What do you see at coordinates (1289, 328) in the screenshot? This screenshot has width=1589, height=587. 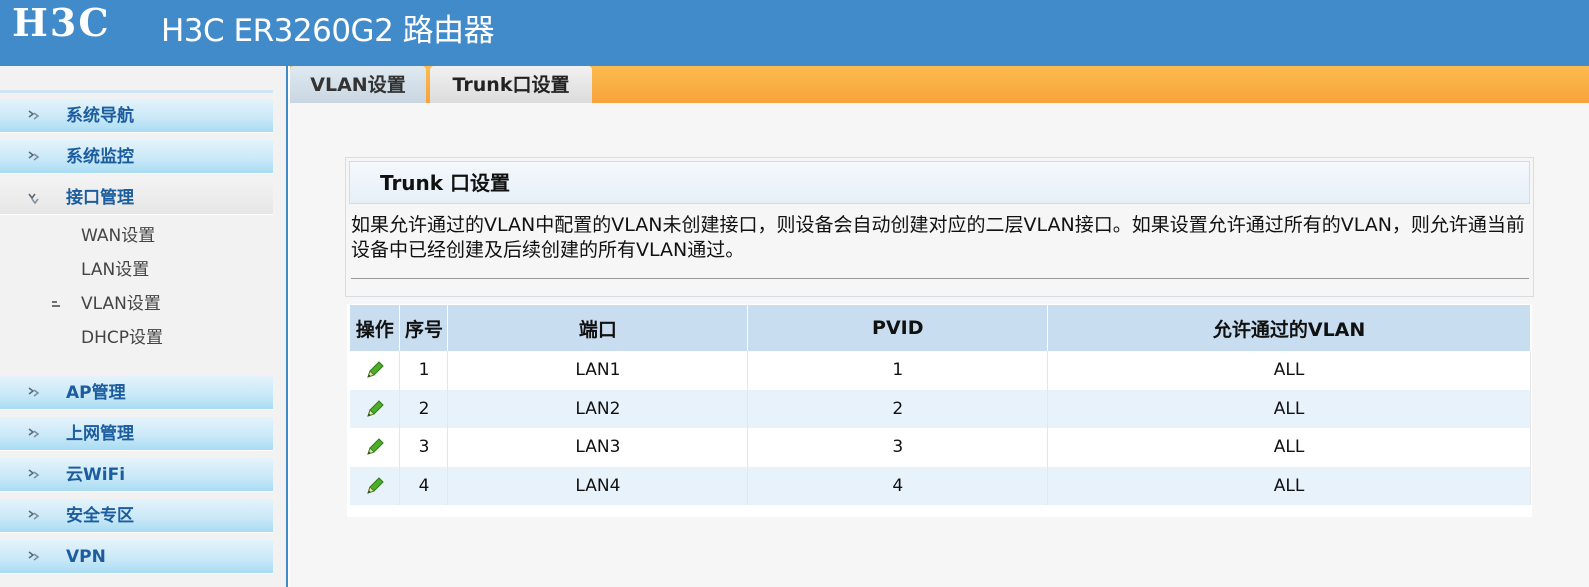 I see `column-header-allowed-vlan: 允许通过的VLAN` at bounding box center [1289, 328].